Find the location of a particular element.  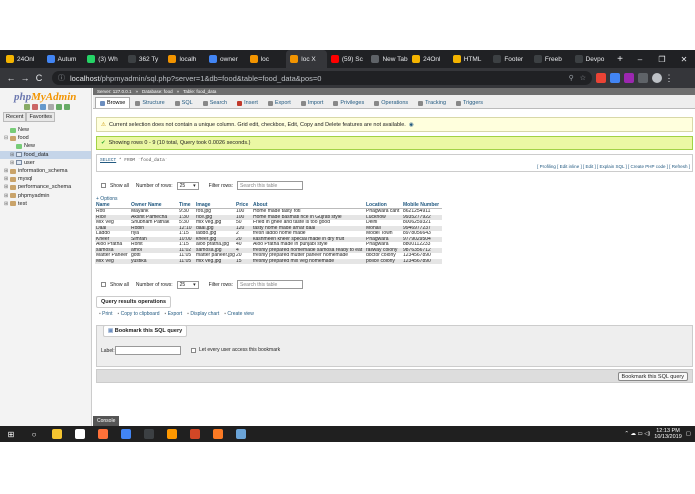

menu-tab-triggers: Triggers is located at coordinates (469, 102).